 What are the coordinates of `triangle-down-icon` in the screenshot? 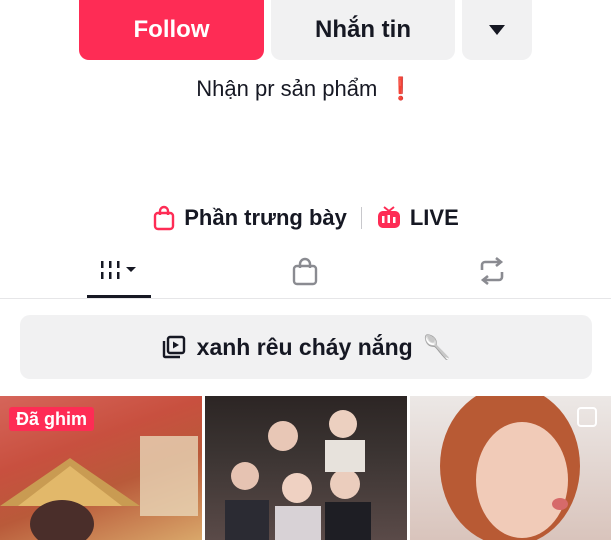 It's located at (497, 30).